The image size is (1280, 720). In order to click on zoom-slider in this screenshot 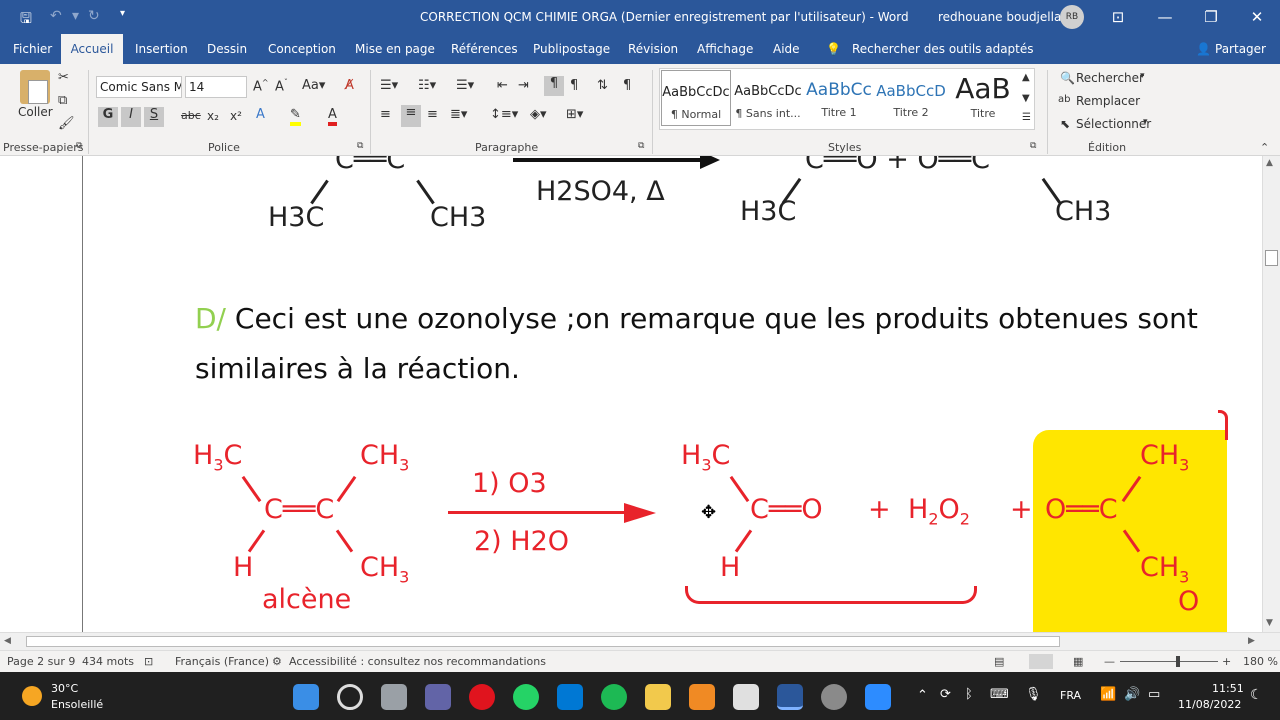, I will do `click(1169, 661)`.